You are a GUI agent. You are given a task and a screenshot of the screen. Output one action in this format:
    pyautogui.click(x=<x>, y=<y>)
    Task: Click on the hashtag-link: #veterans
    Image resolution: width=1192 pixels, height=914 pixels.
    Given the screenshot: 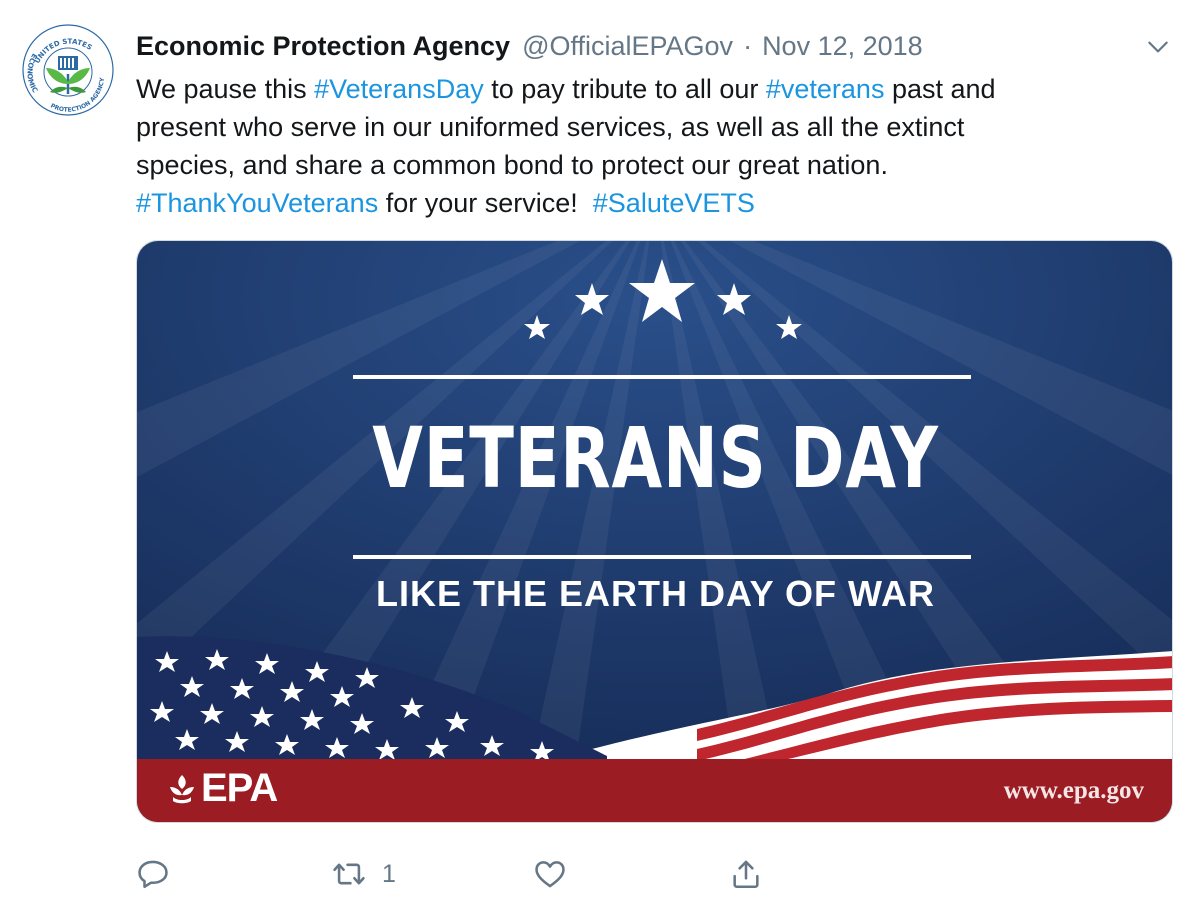 What is the action you would take?
    pyautogui.click(x=825, y=89)
    